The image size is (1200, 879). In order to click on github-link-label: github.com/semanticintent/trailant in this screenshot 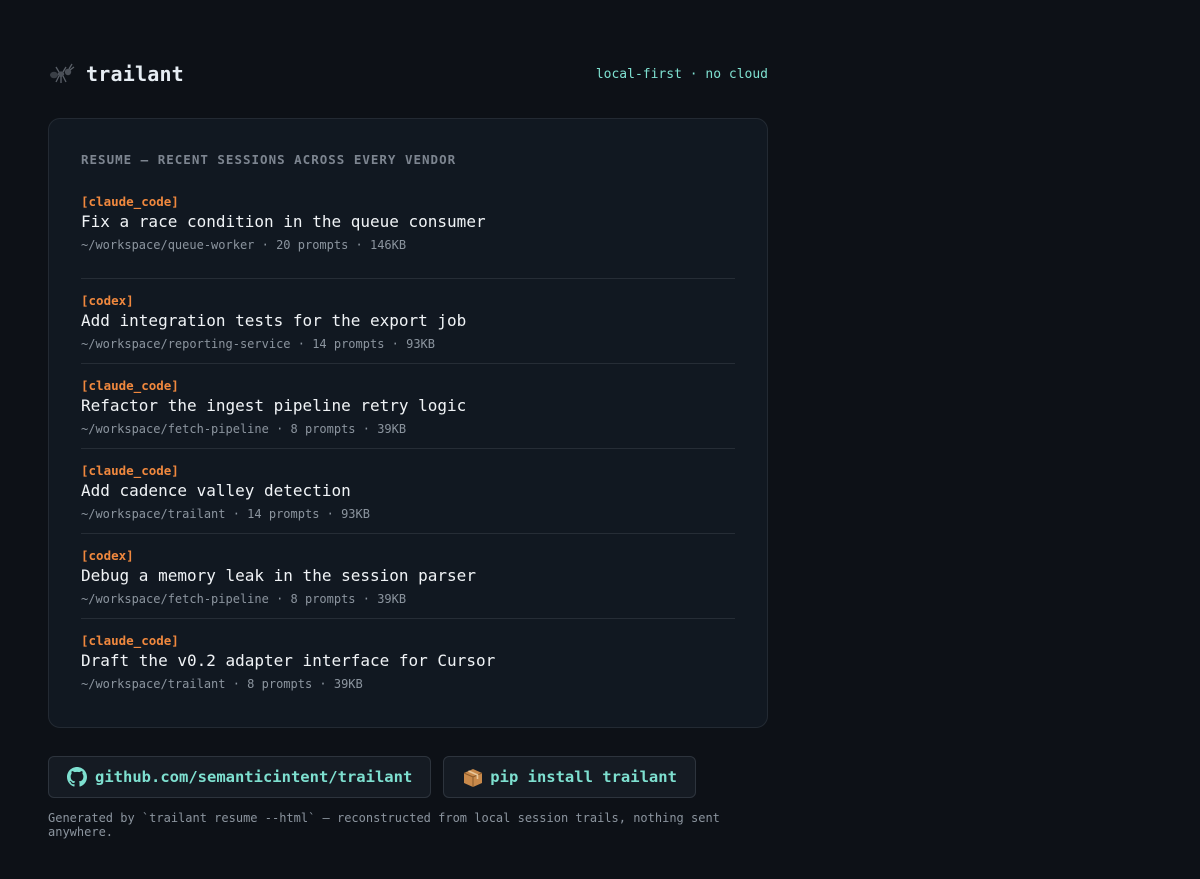, I will do `click(254, 777)`.